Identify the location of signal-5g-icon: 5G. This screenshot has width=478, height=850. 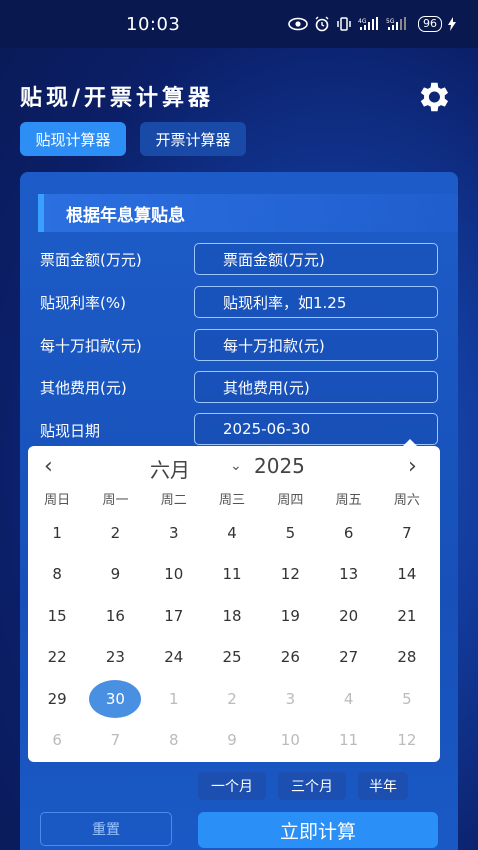
(396, 23).